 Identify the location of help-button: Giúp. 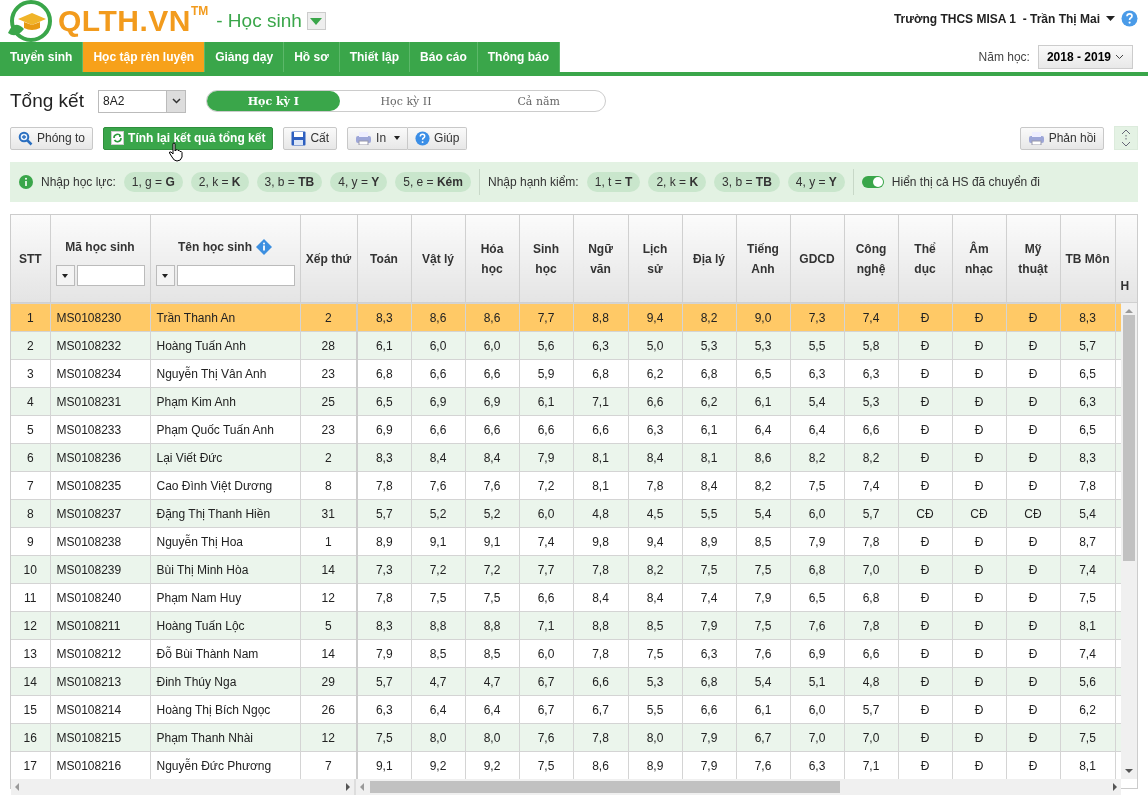
(438, 138).